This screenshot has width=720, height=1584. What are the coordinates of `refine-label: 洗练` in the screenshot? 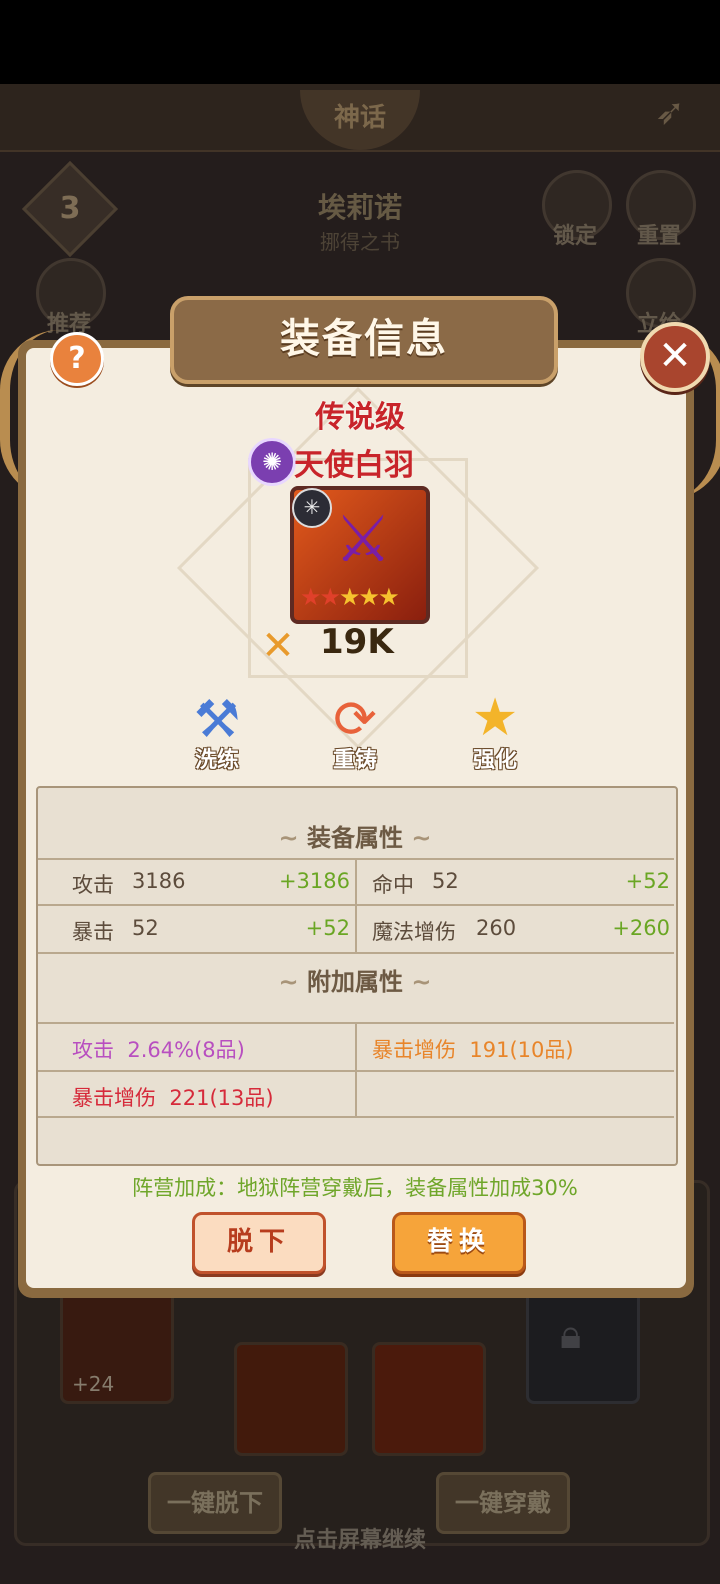 It's located at (217, 758).